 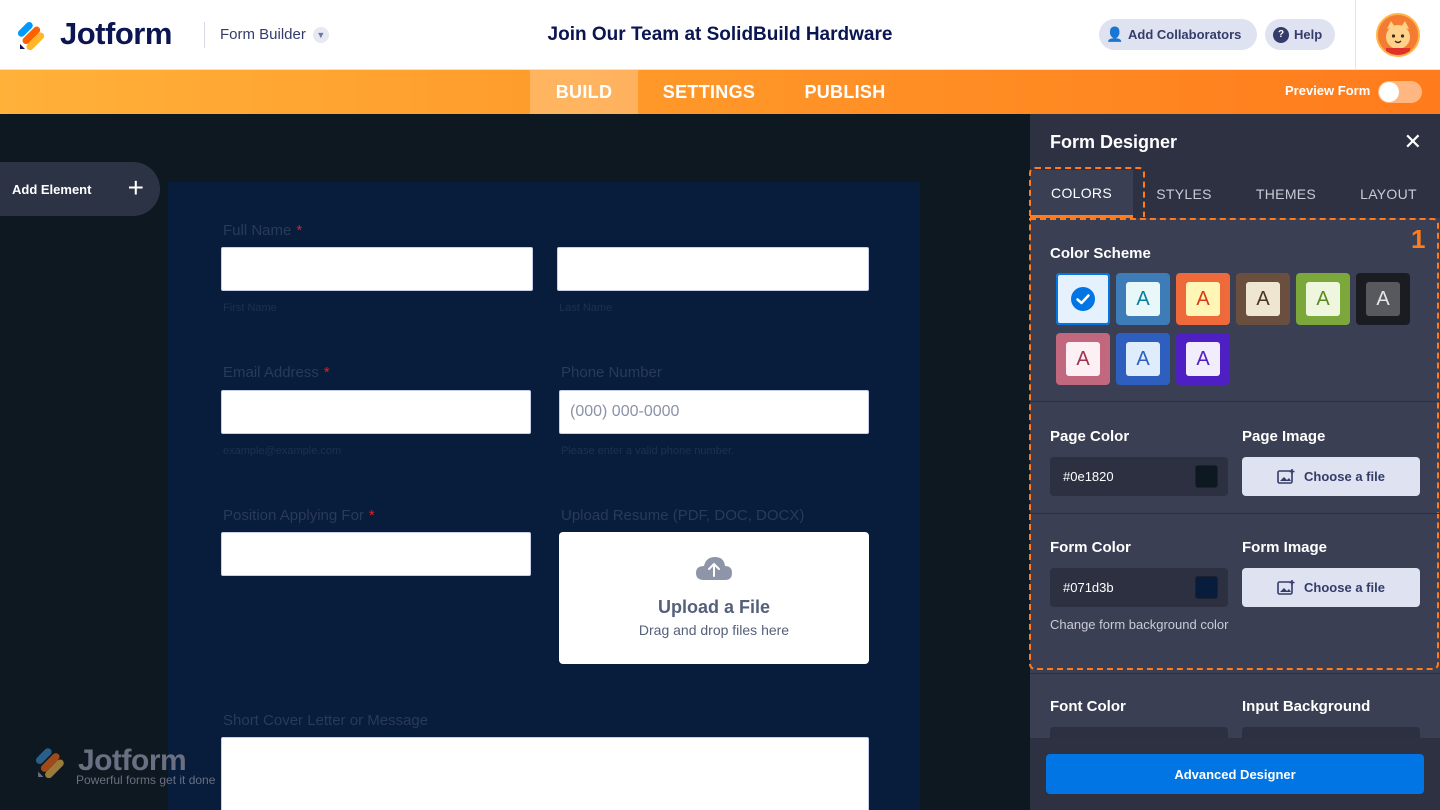 I want to click on avatar-cat-icon, so click(x=1398, y=35).